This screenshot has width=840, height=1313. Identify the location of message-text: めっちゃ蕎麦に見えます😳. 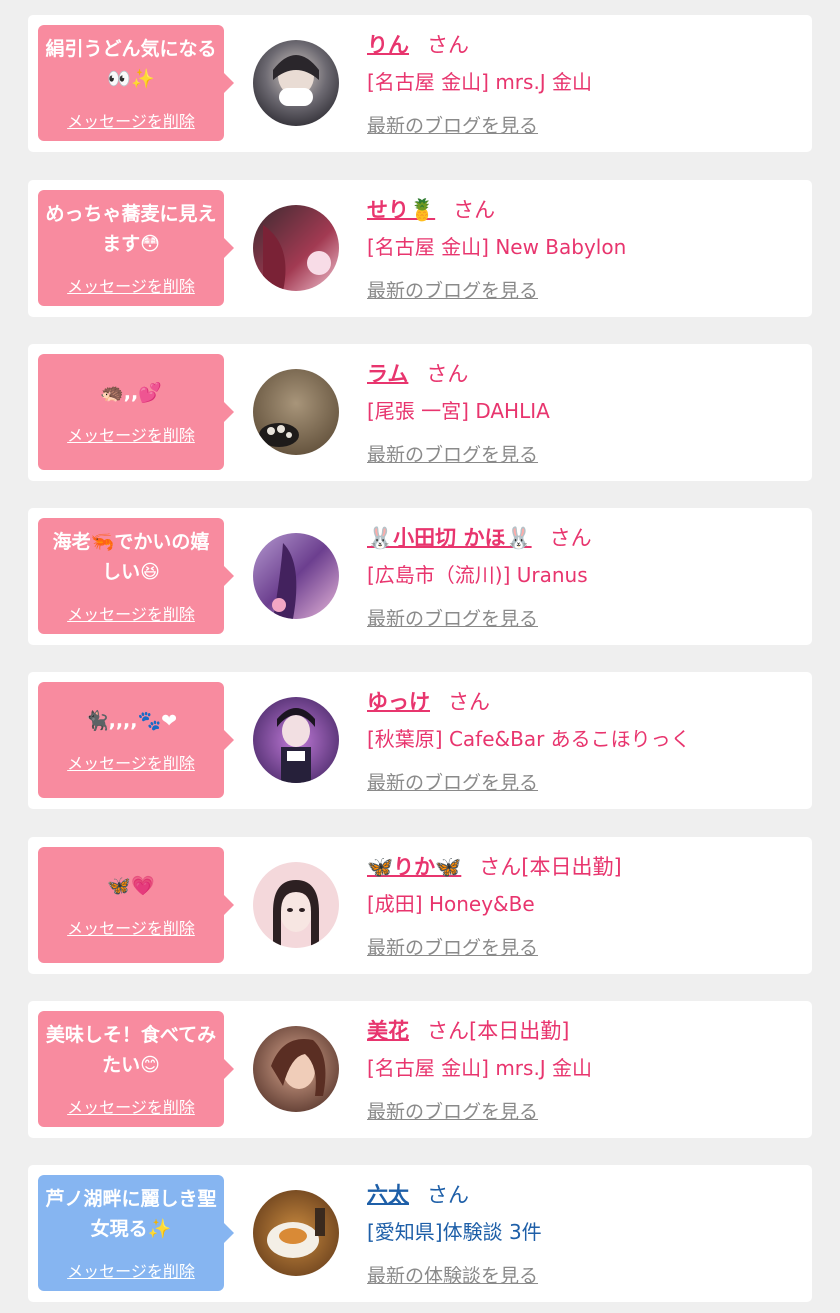
(131, 229).